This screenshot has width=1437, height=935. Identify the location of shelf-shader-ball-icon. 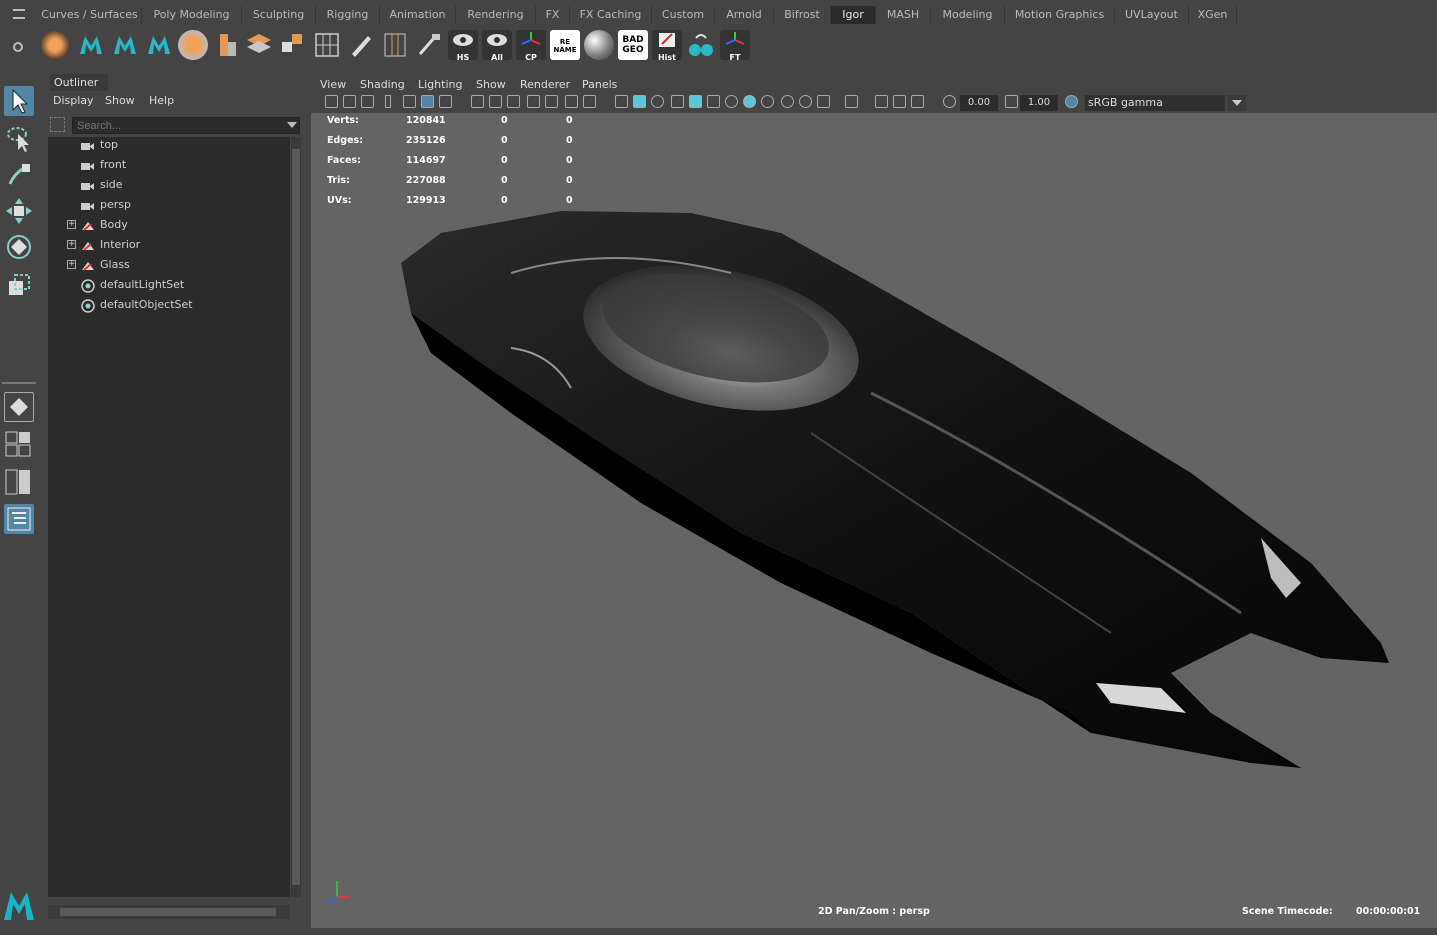
(599, 45).